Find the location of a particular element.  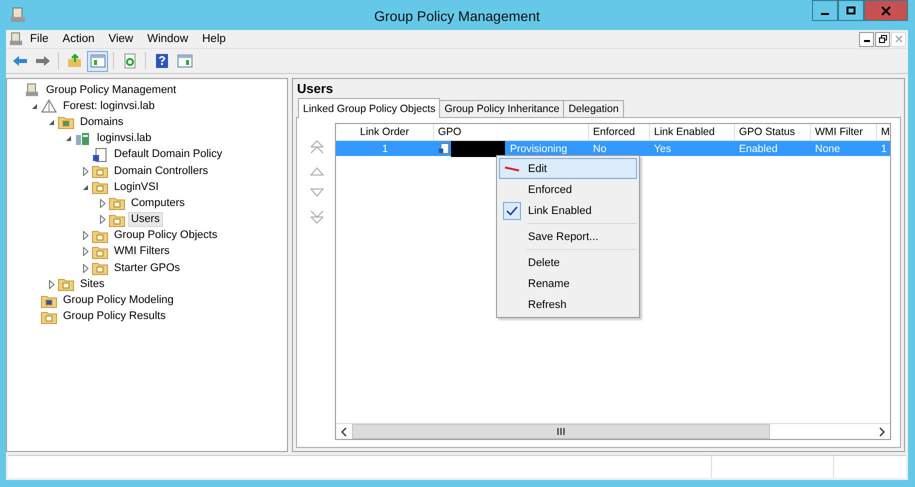

tree-item: Forest: loginvsi.lab is located at coordinates (109, 106).